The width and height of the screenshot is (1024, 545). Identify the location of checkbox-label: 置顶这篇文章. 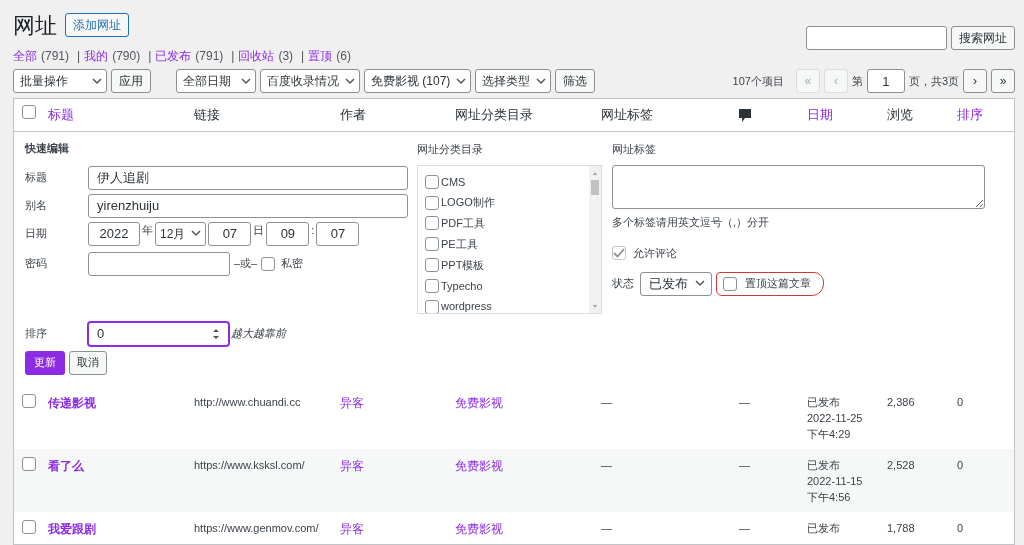
(778, 284).